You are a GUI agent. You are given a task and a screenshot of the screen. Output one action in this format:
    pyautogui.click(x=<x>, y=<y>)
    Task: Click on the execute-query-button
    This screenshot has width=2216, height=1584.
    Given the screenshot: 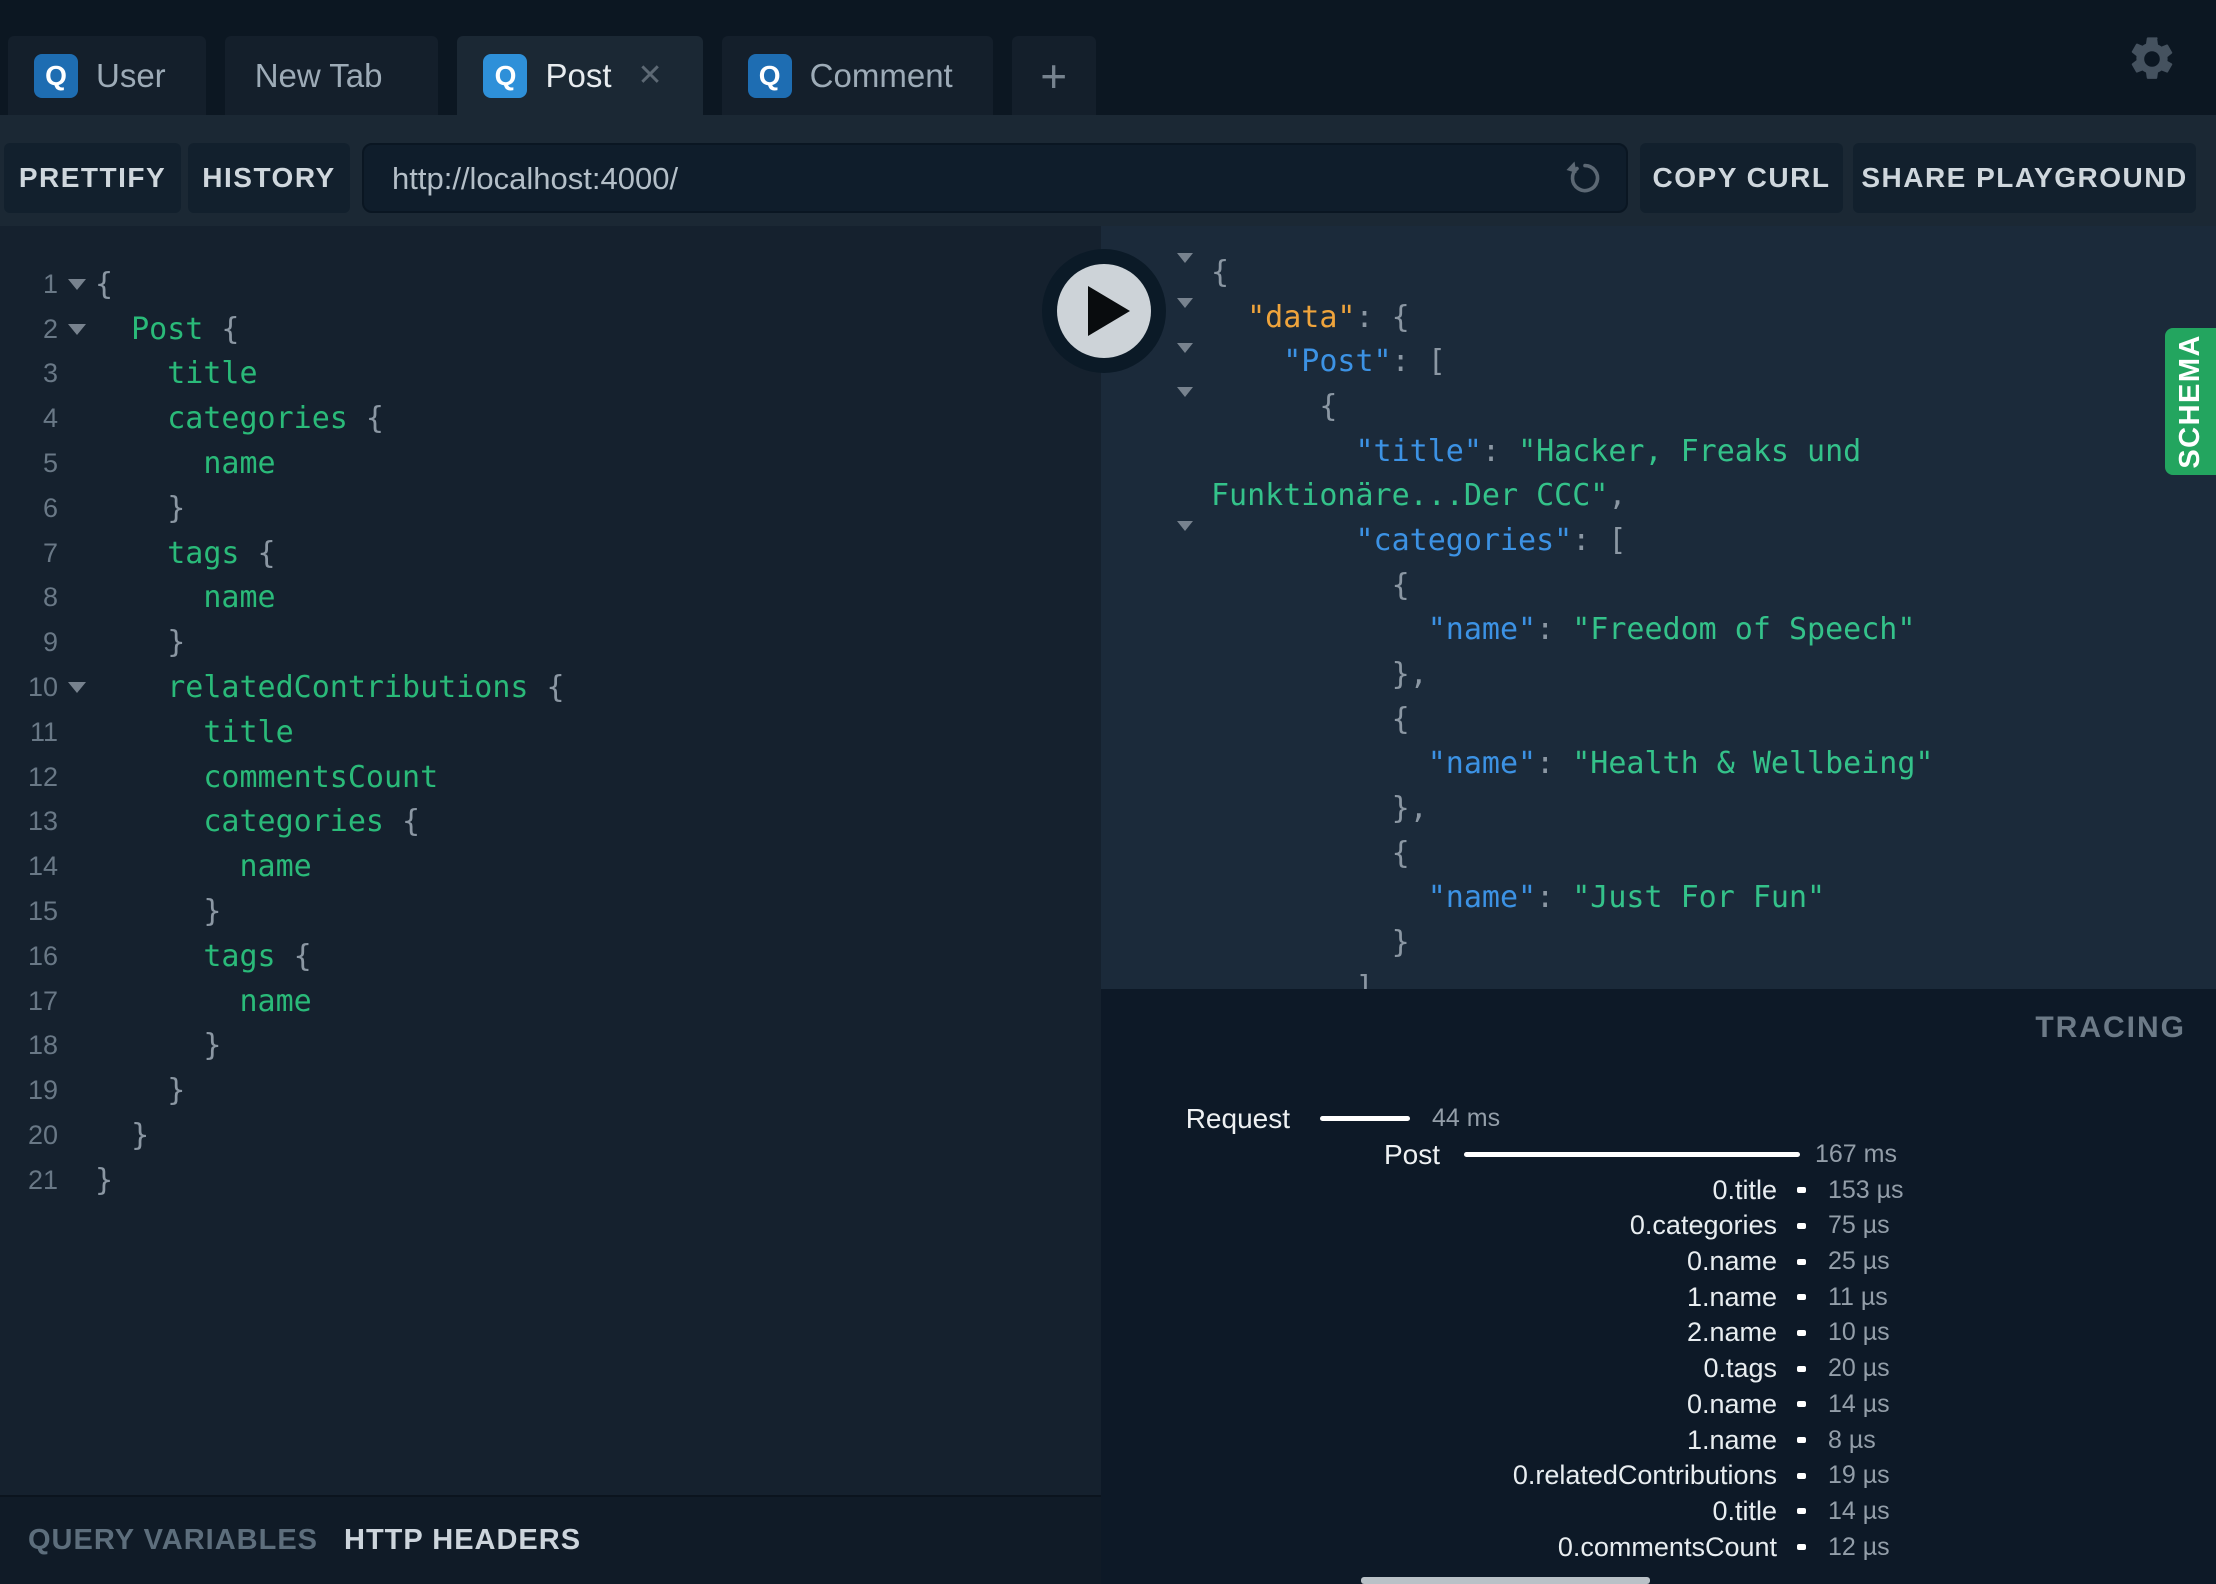 What is the action you would take?
    pyautogui.click(x=1104, y=311)
    